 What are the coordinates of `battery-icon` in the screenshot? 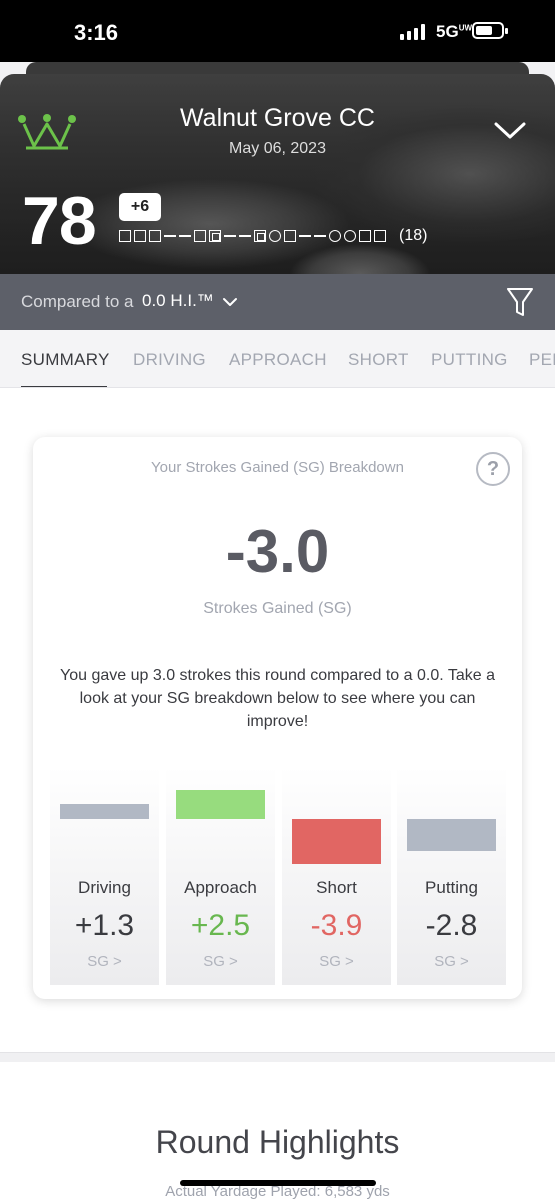 It's located at (490, 30).